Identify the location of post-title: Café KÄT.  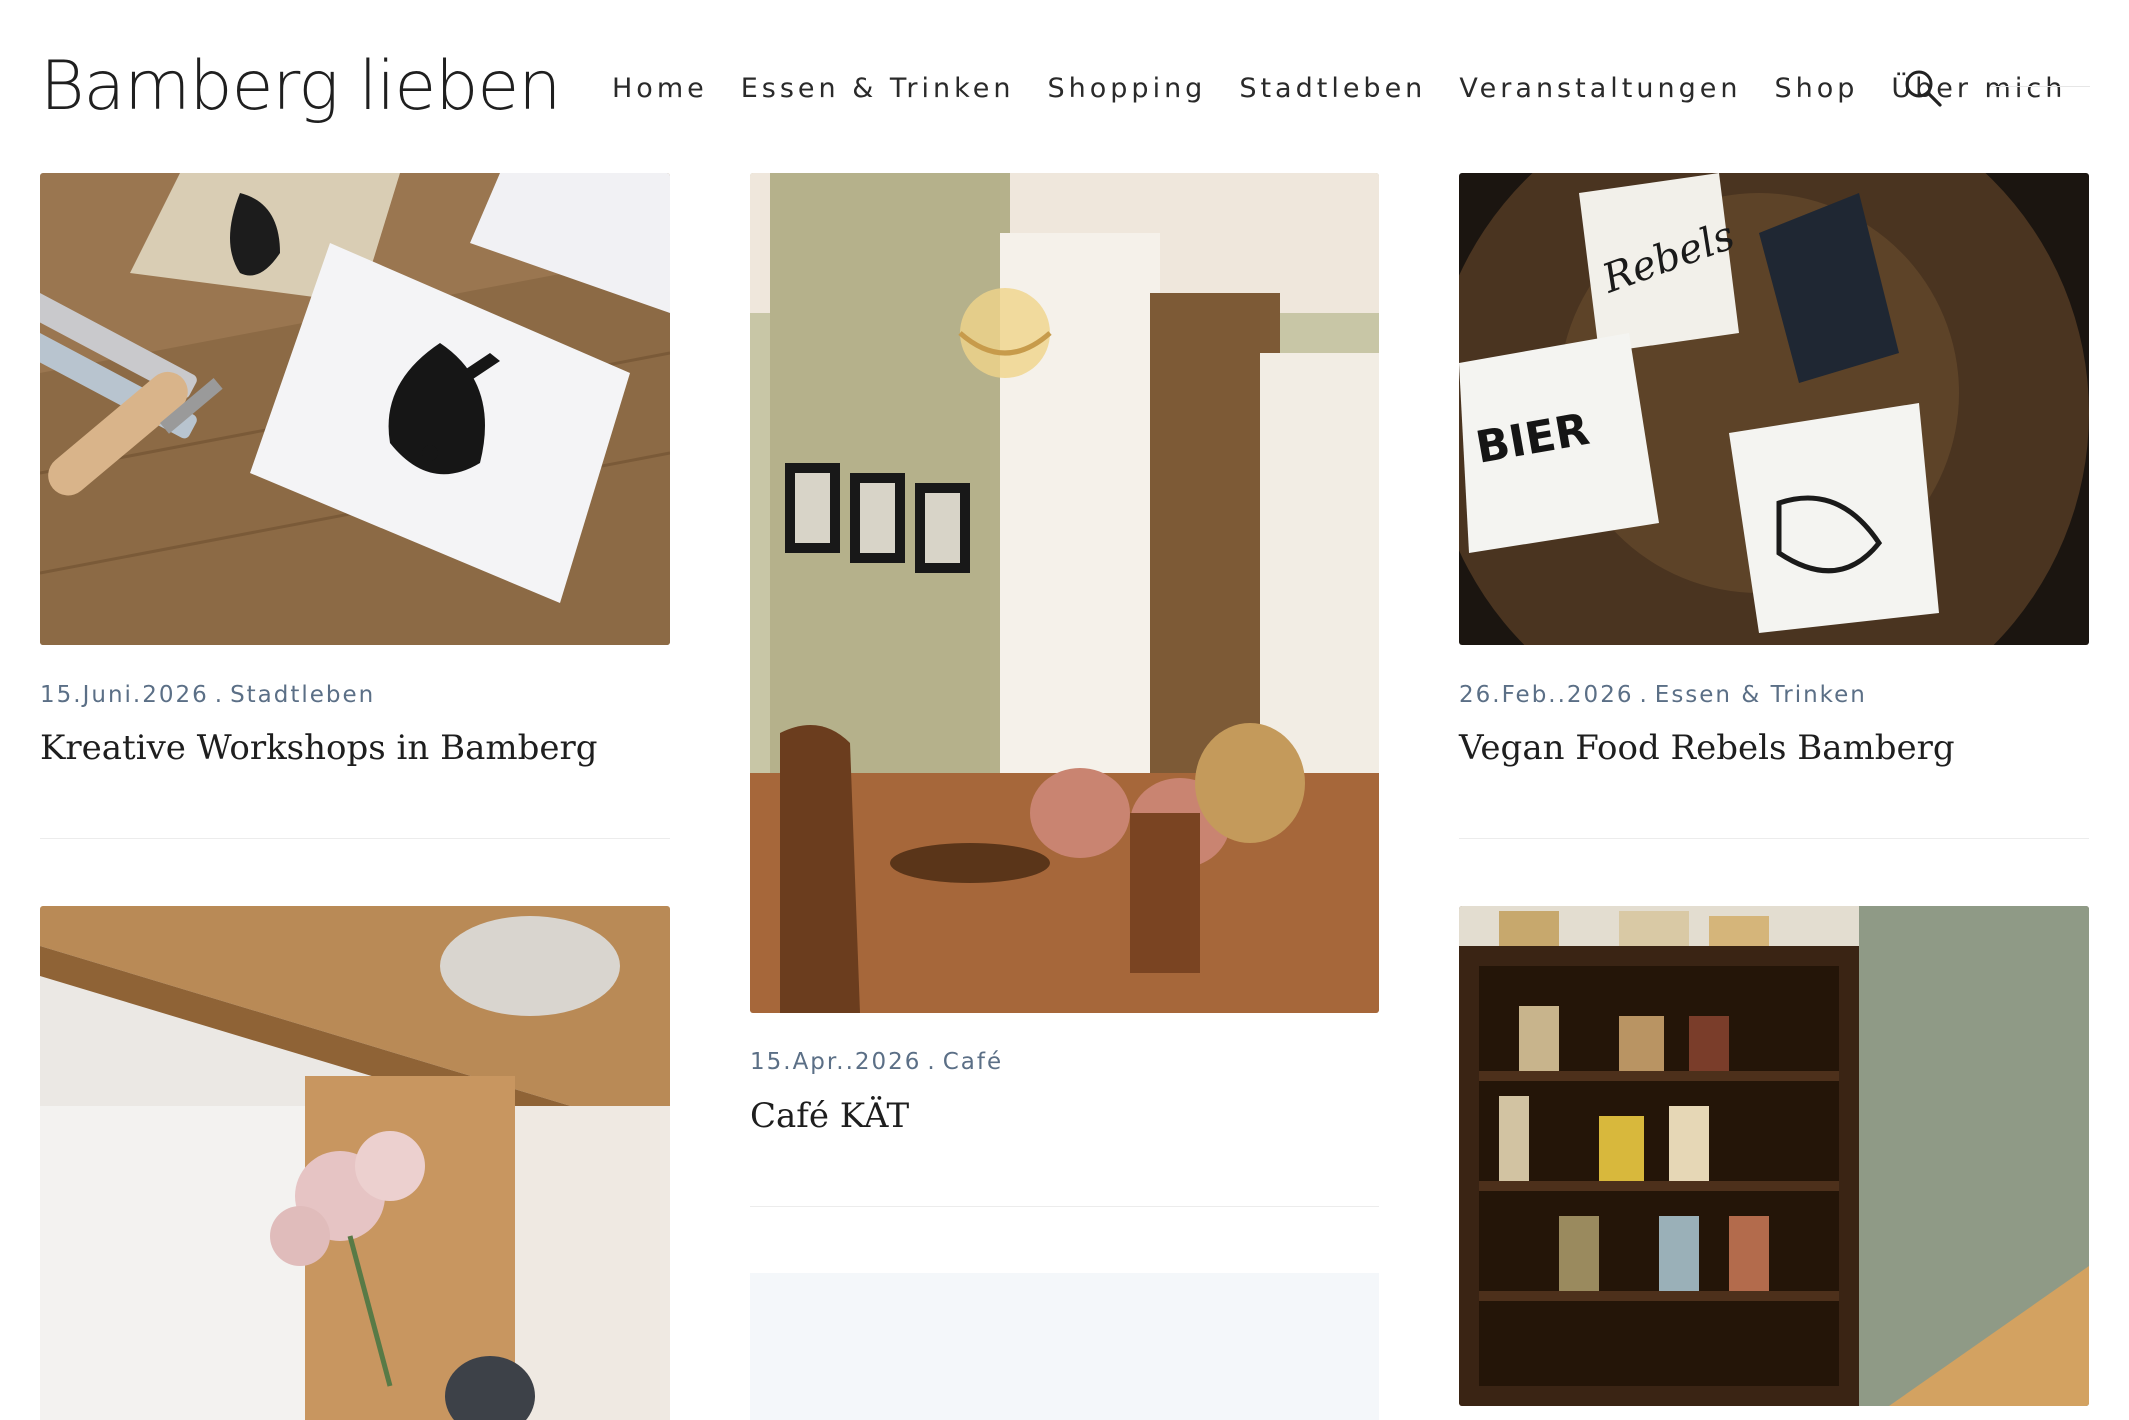
(829, 1116).